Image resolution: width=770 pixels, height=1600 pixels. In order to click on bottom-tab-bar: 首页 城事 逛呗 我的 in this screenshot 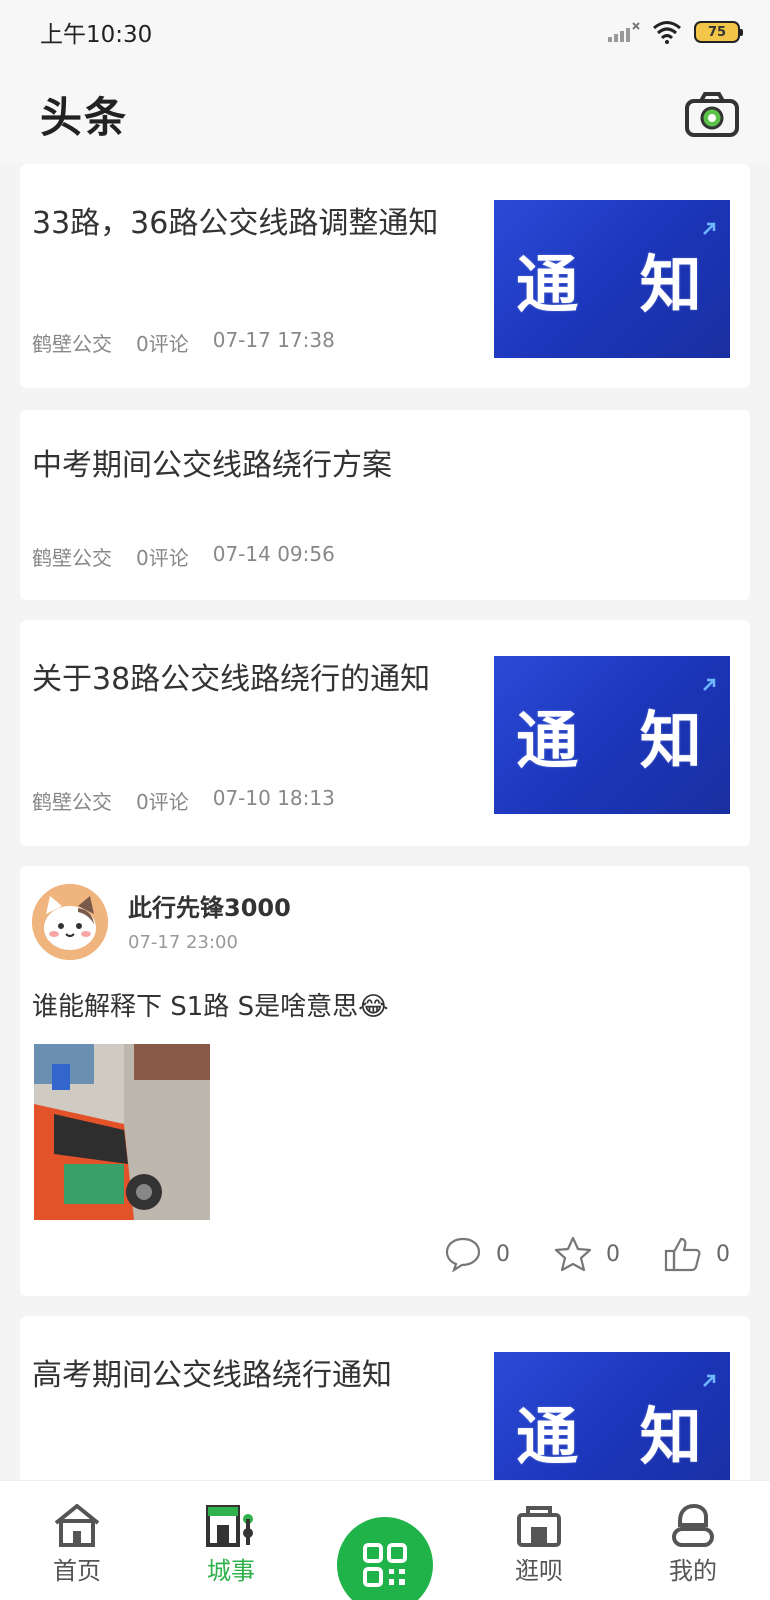, I will do `click(385, 1540)`.